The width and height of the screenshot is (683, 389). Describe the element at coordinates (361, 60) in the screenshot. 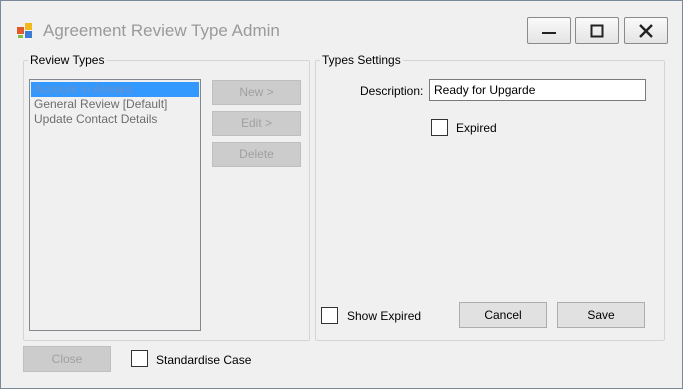

I see `types-settings-legend: Types Settings` at that location.